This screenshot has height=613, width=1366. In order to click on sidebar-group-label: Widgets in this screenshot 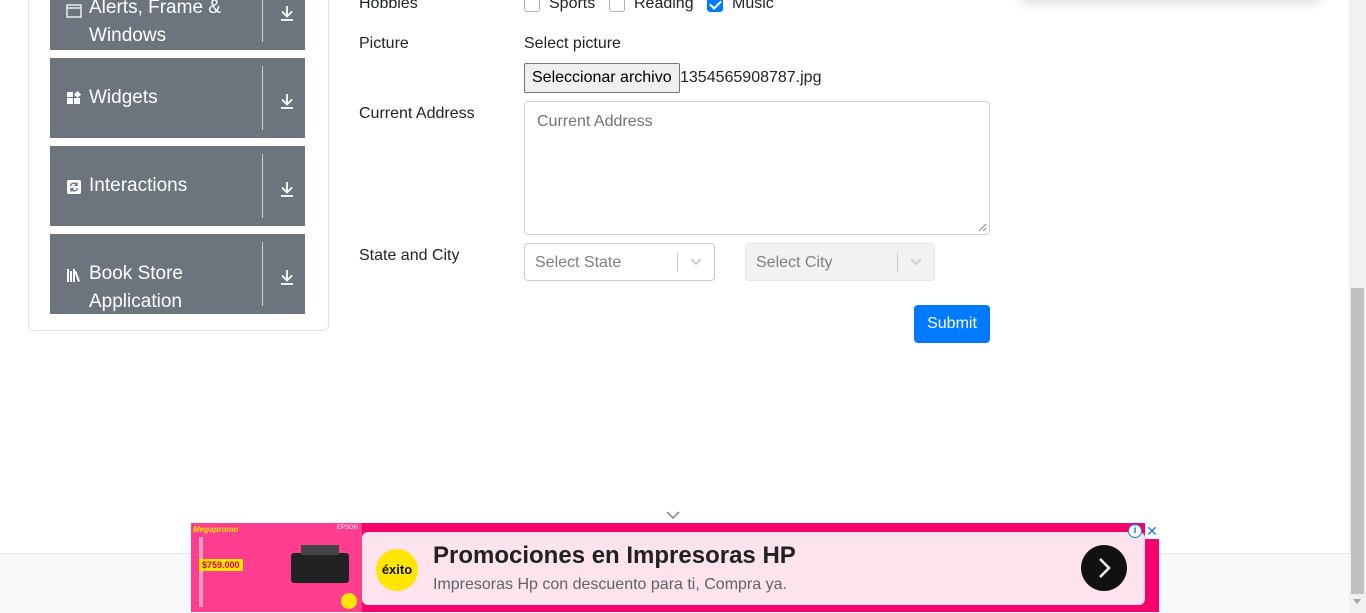, I will do `click(123, 97)`.